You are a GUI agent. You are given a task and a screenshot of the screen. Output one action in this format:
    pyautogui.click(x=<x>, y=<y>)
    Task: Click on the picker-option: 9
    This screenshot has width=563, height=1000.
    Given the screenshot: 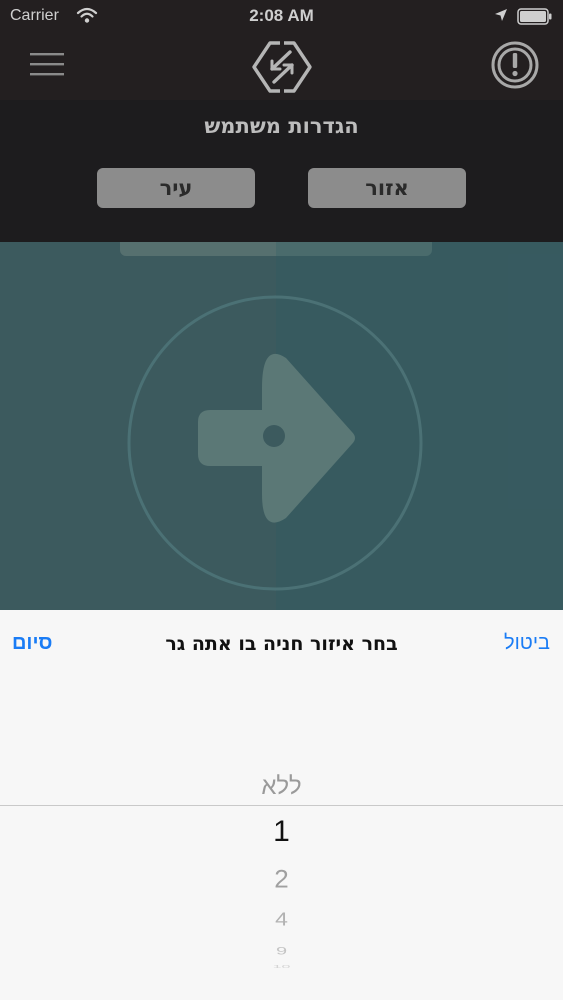 What is the action you would take?
    pyautogui.click(x=281, y=951)
    